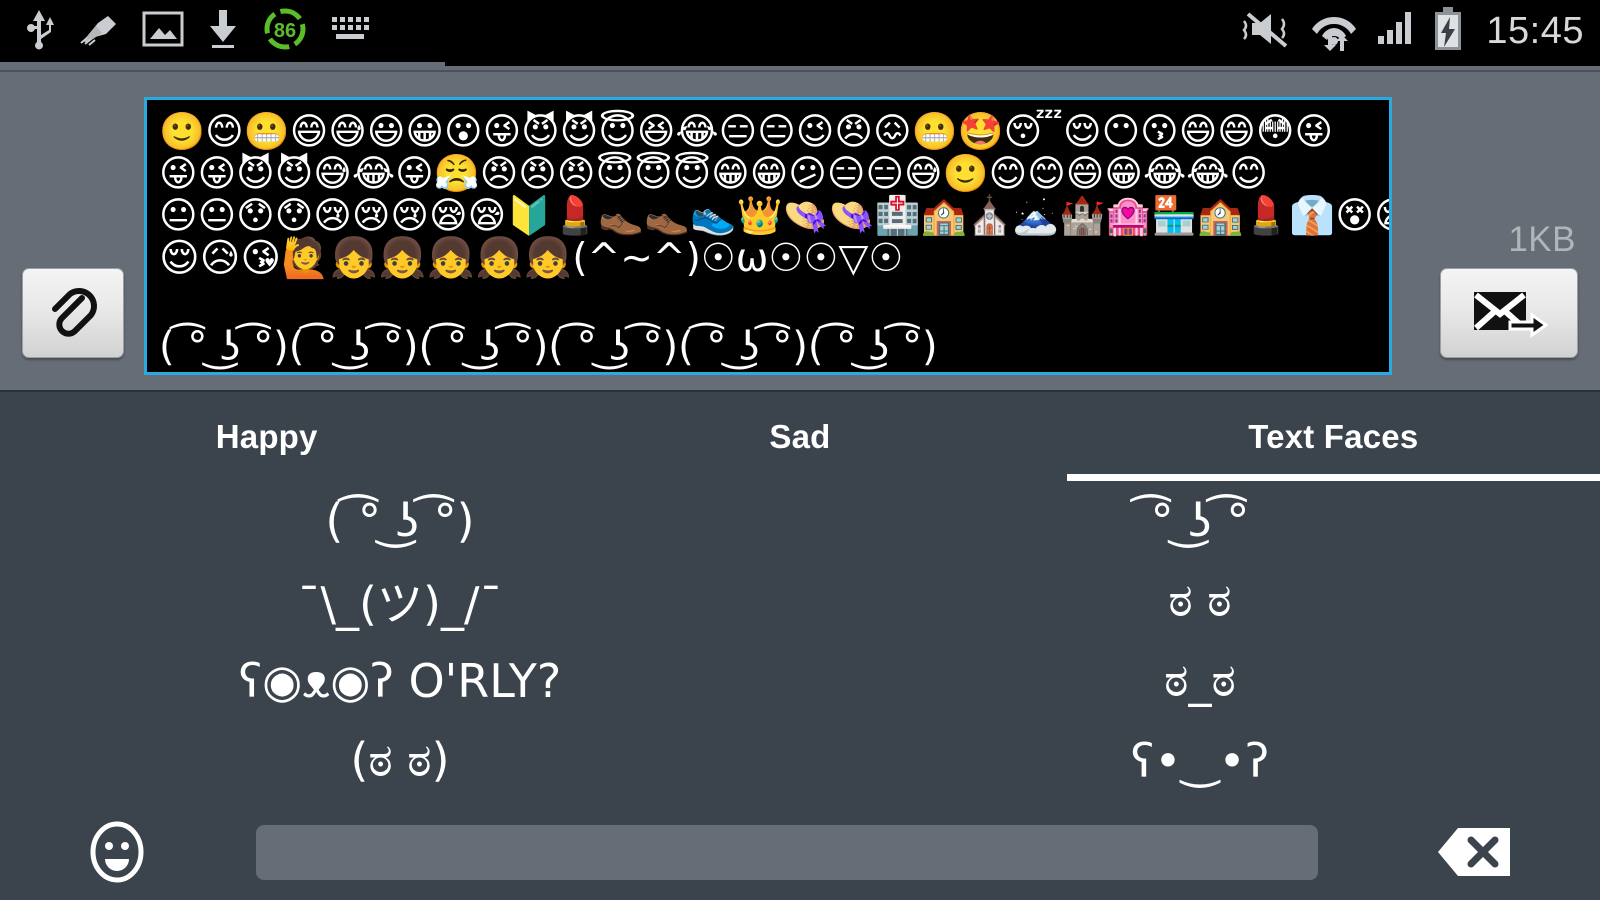 Image resolution: width=1600 pixels, height=900 pixels. Describe the element at coordinates (800, 67) in the screenshot. I see `status-underbar` at that location.